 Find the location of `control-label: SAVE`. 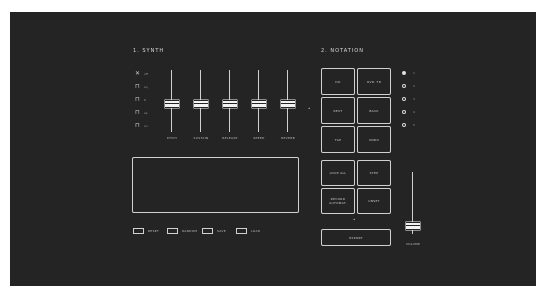

control-label: SAVE is located at coordinates (221, 230).